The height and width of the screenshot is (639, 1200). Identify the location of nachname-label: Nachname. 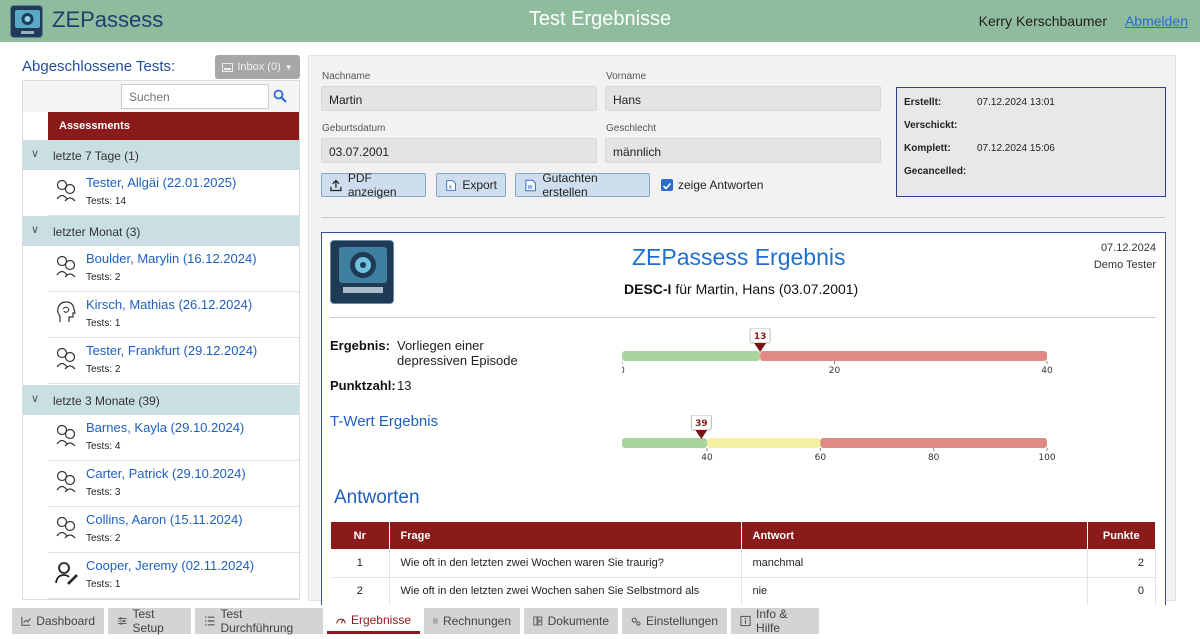
(346, 76).